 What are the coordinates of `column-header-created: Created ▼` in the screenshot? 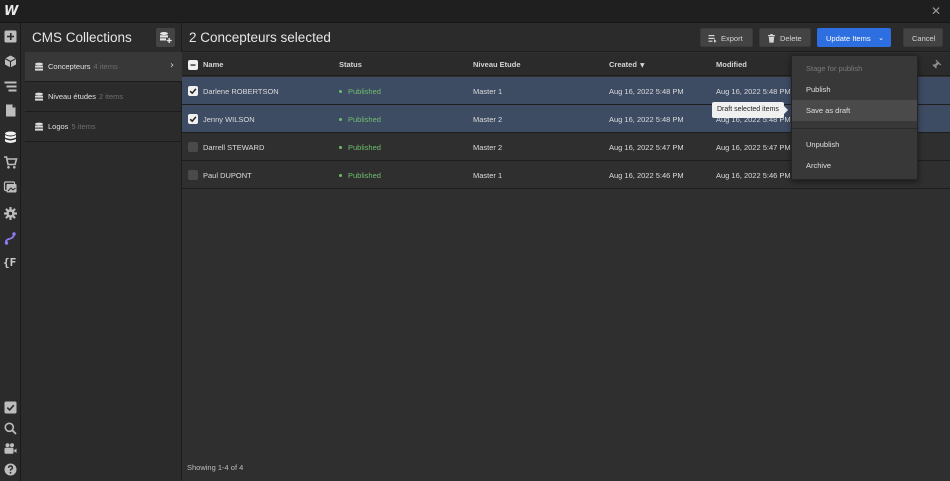 It's located at (627, 64).